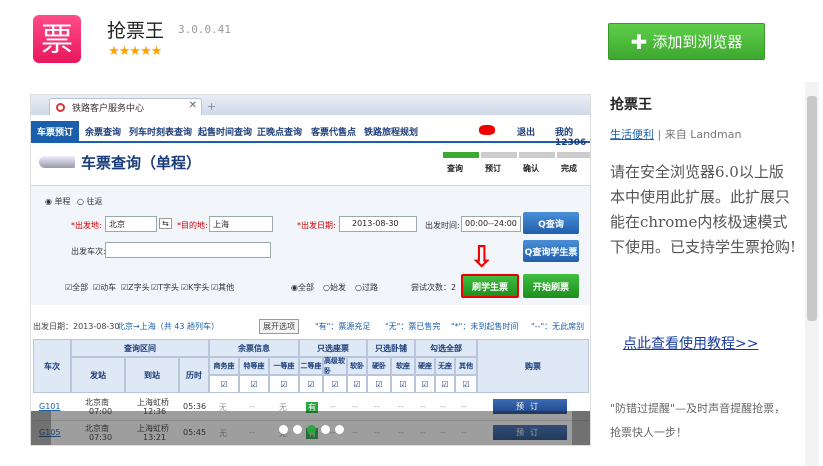  Describe the element at coordinates (141, 163) in the screenshot. I see `query-title: 车票查询（单程）` at that location.